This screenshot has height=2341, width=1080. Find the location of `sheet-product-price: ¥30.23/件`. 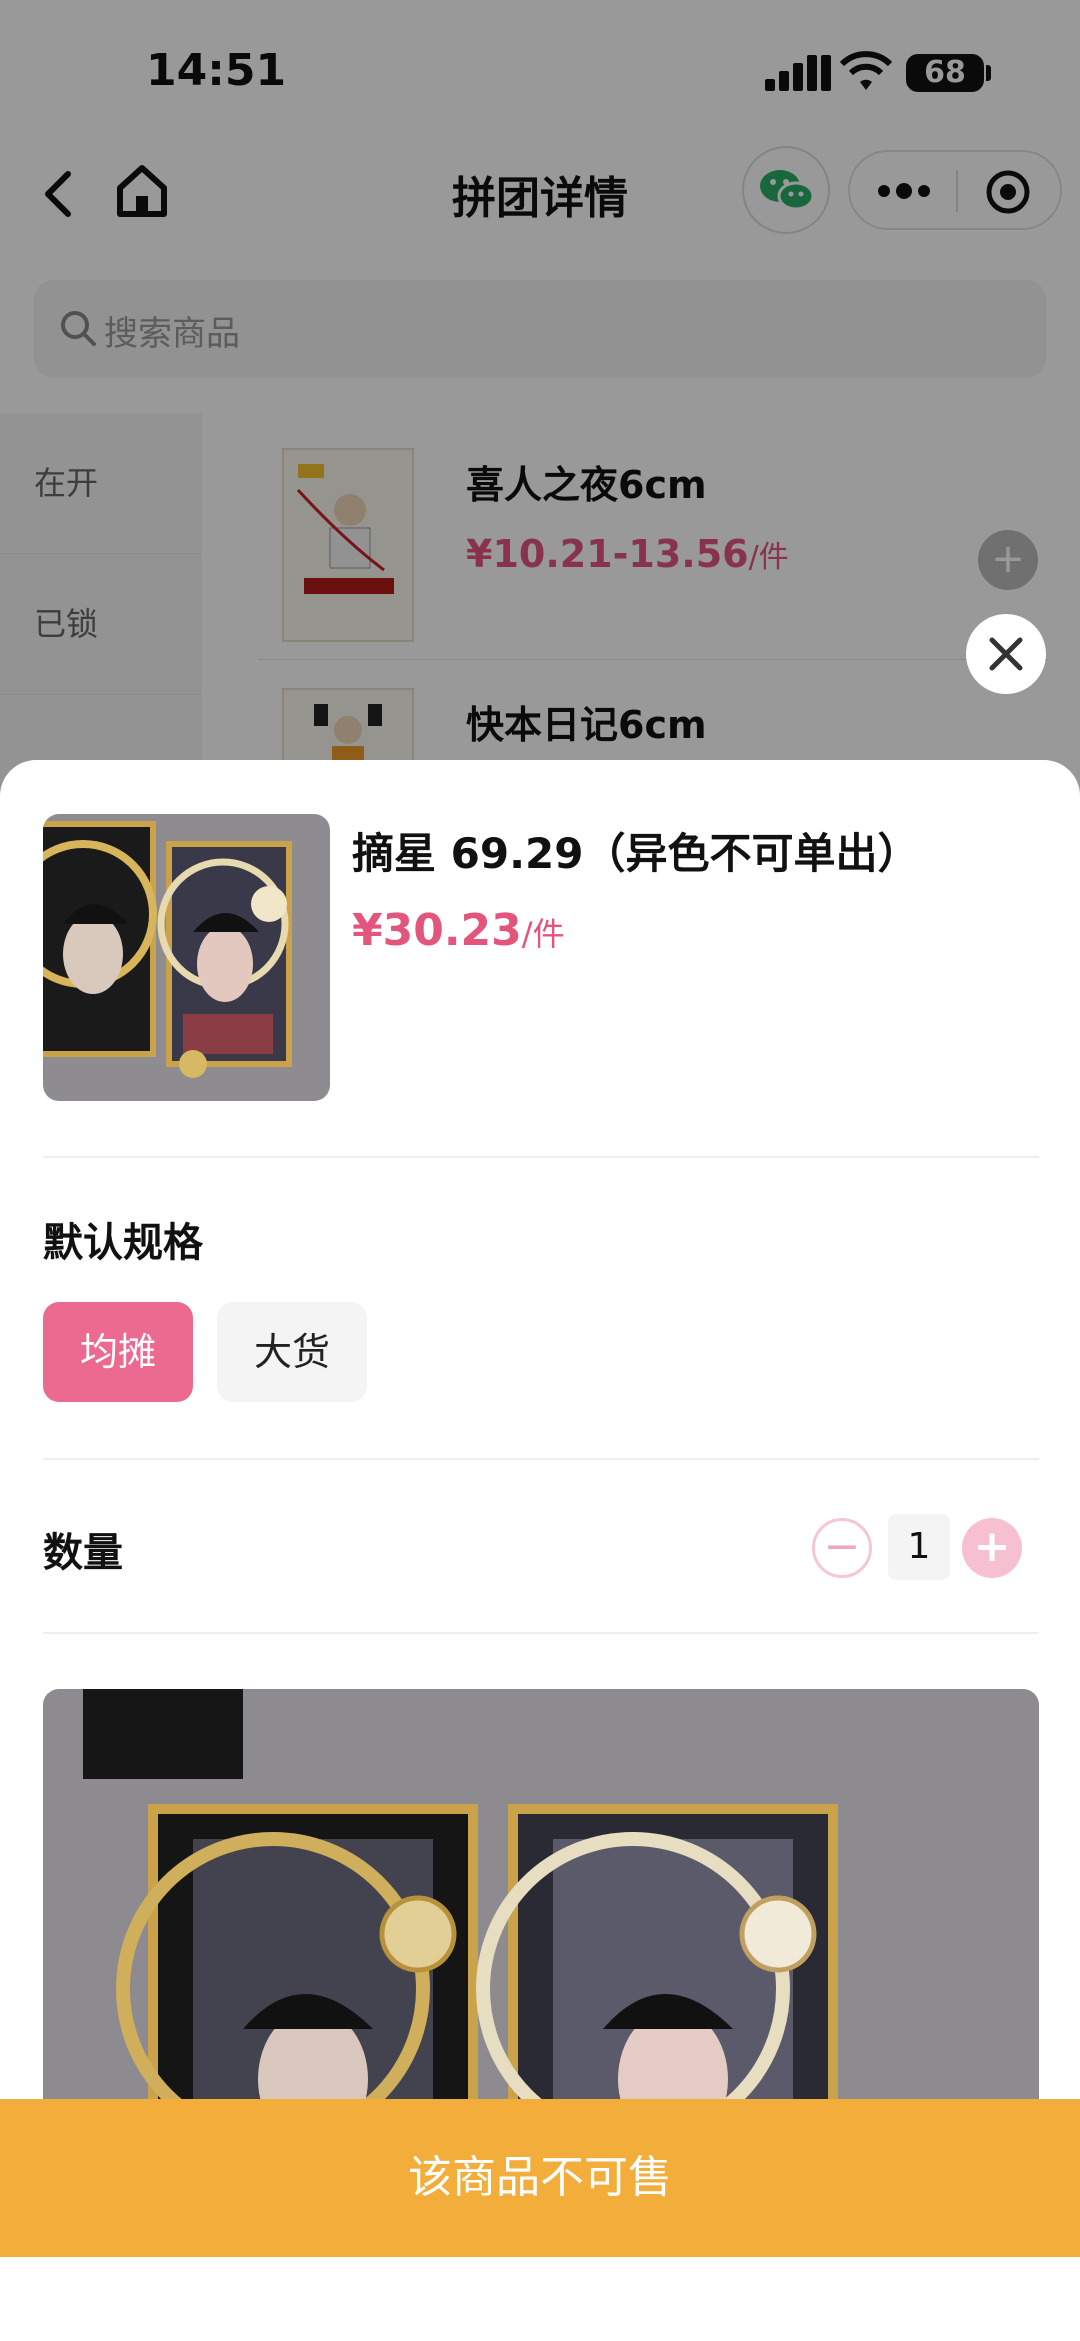

sheet-product-price: ¥30.23/件 is located at coordinates (458, 930).